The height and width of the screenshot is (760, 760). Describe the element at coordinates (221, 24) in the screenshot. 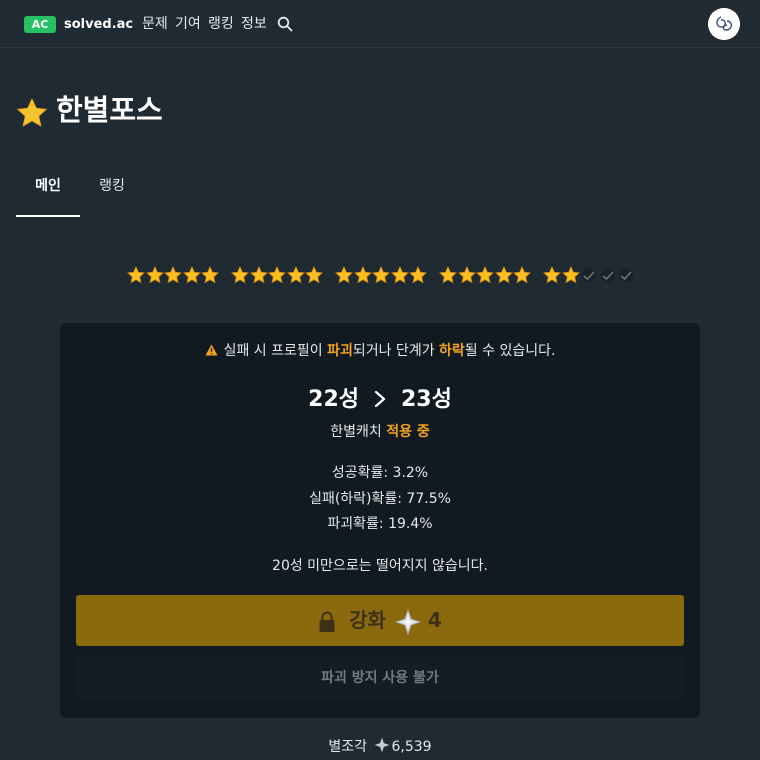

I see `nav-item-ranking: 랭킹` at that location.